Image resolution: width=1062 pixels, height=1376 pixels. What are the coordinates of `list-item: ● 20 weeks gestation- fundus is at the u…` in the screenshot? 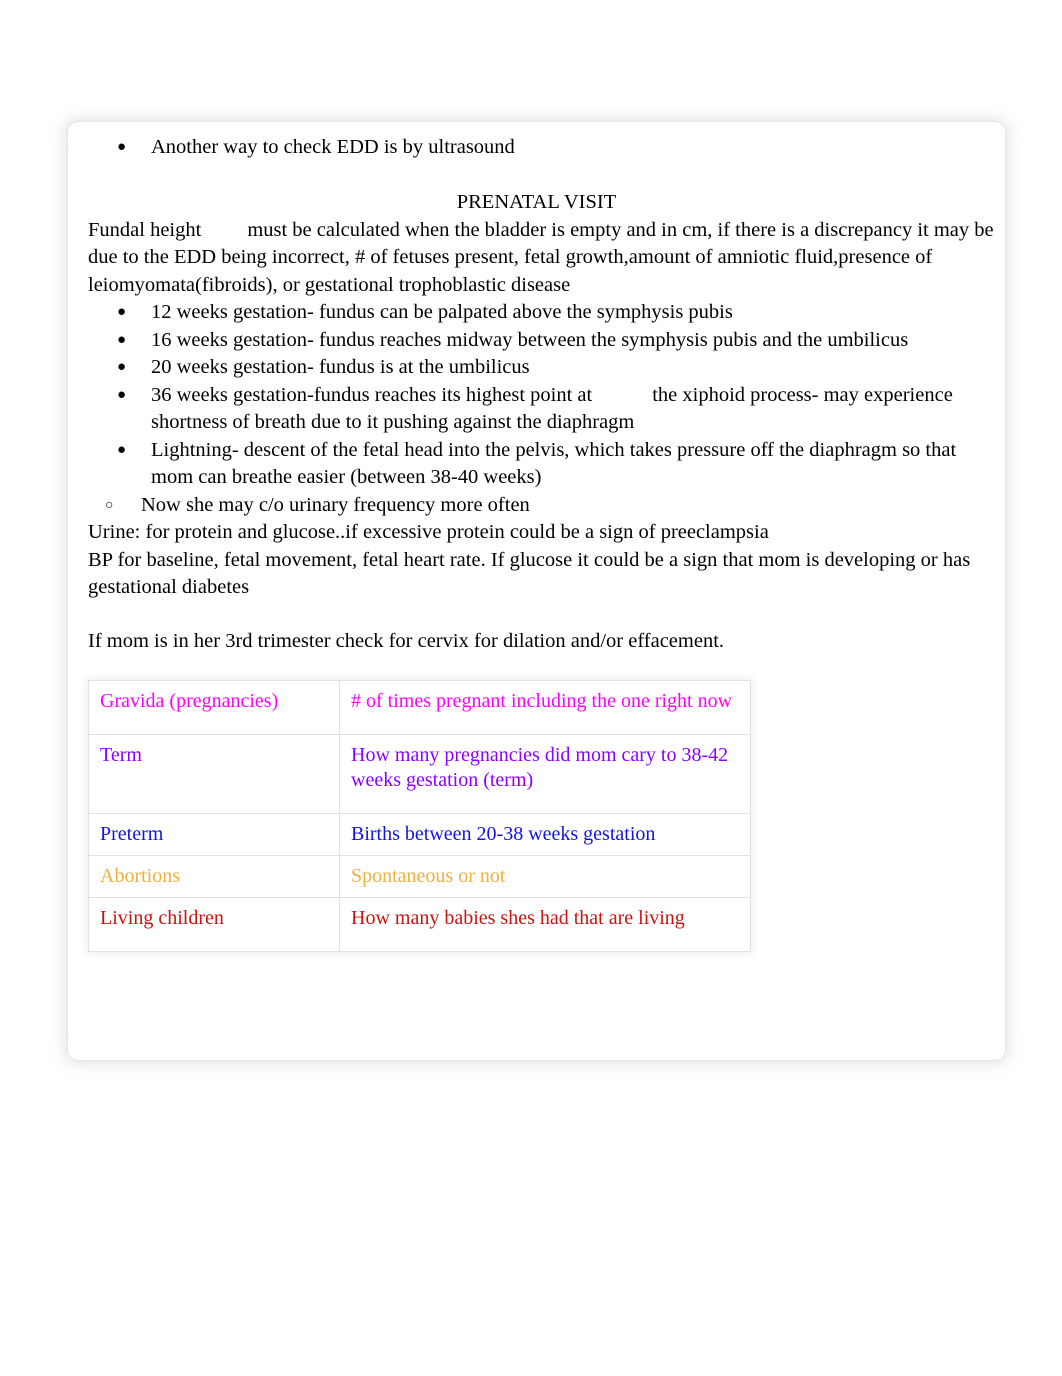 It's located at (536, 368).